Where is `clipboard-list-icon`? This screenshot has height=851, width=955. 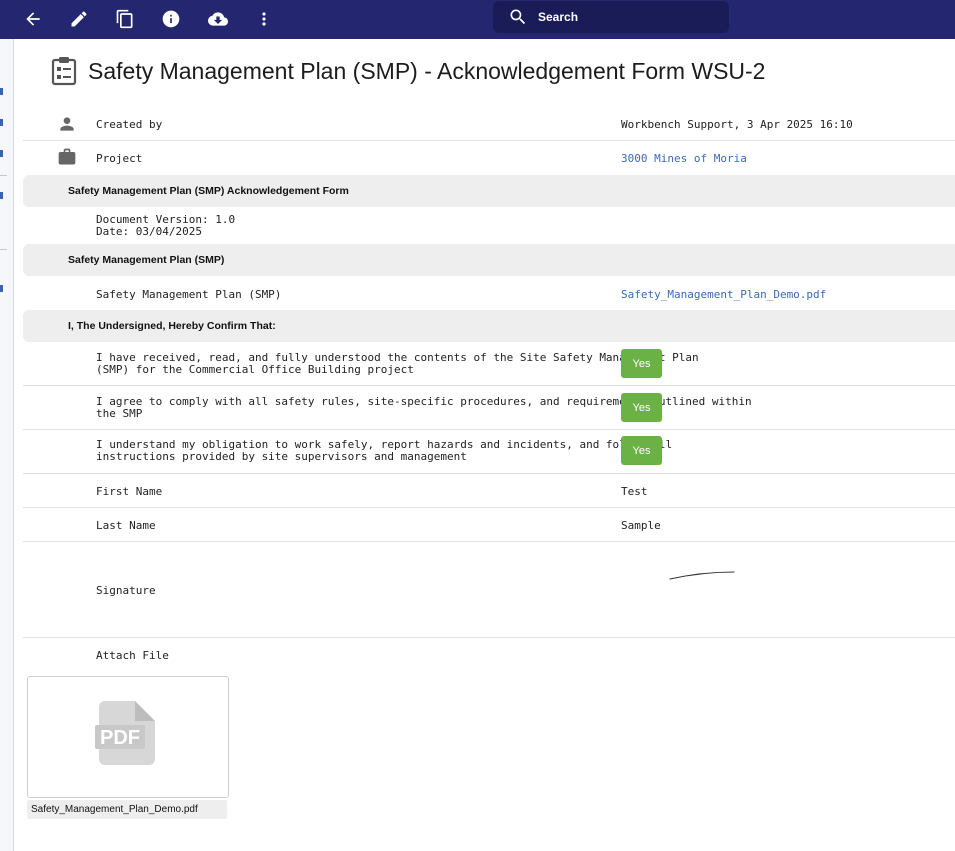 clipboard-list-icon is located at coordinates (64, 71).